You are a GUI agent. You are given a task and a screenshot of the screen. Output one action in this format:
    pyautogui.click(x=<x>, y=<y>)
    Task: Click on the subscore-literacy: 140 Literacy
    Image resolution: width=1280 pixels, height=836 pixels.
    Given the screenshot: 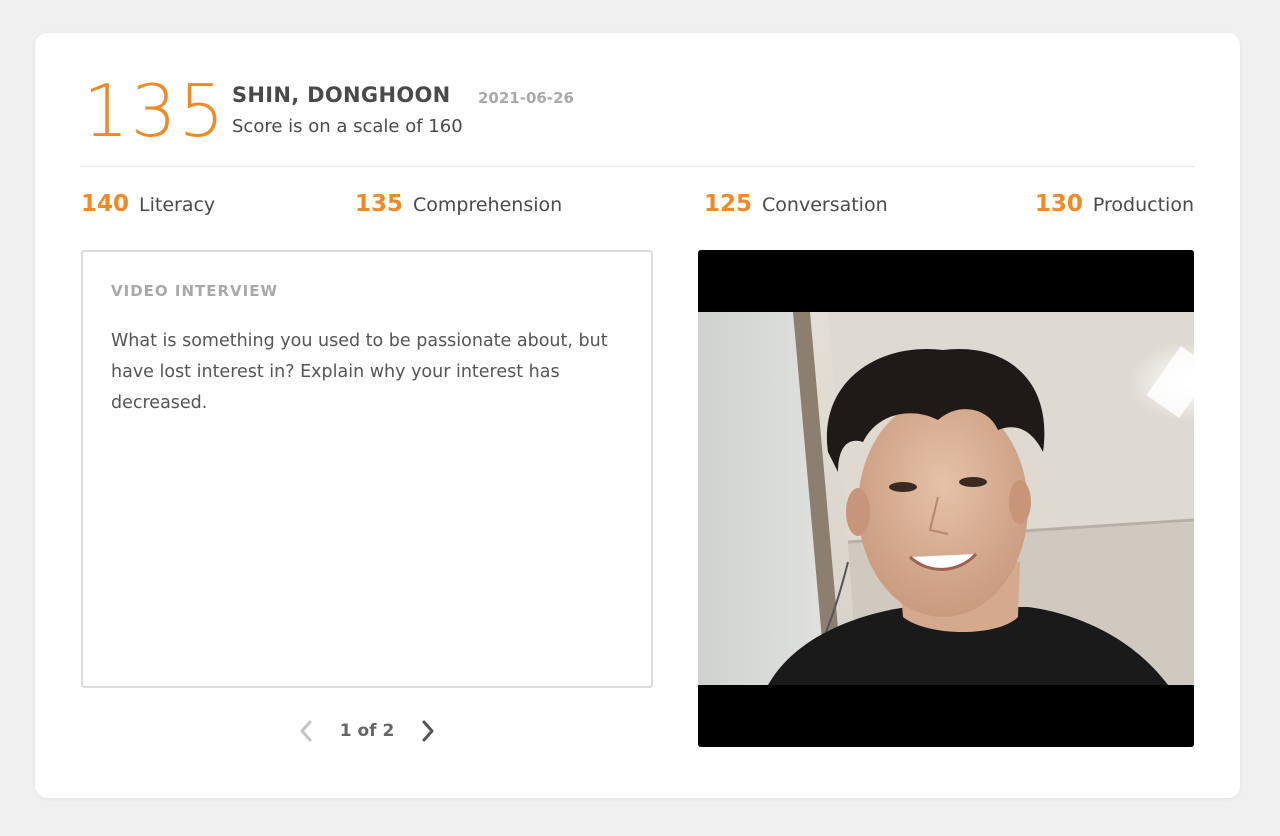 What is the action you would take?
    pyautogui.click(x=148, y=204)
    